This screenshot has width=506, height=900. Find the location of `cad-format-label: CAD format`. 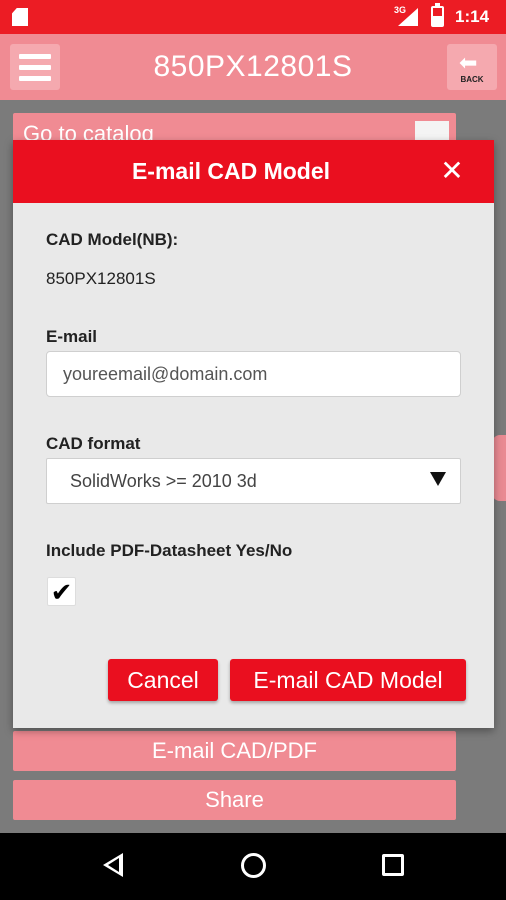

cad-format-label: CAD format is located at coordinates (93, 443).